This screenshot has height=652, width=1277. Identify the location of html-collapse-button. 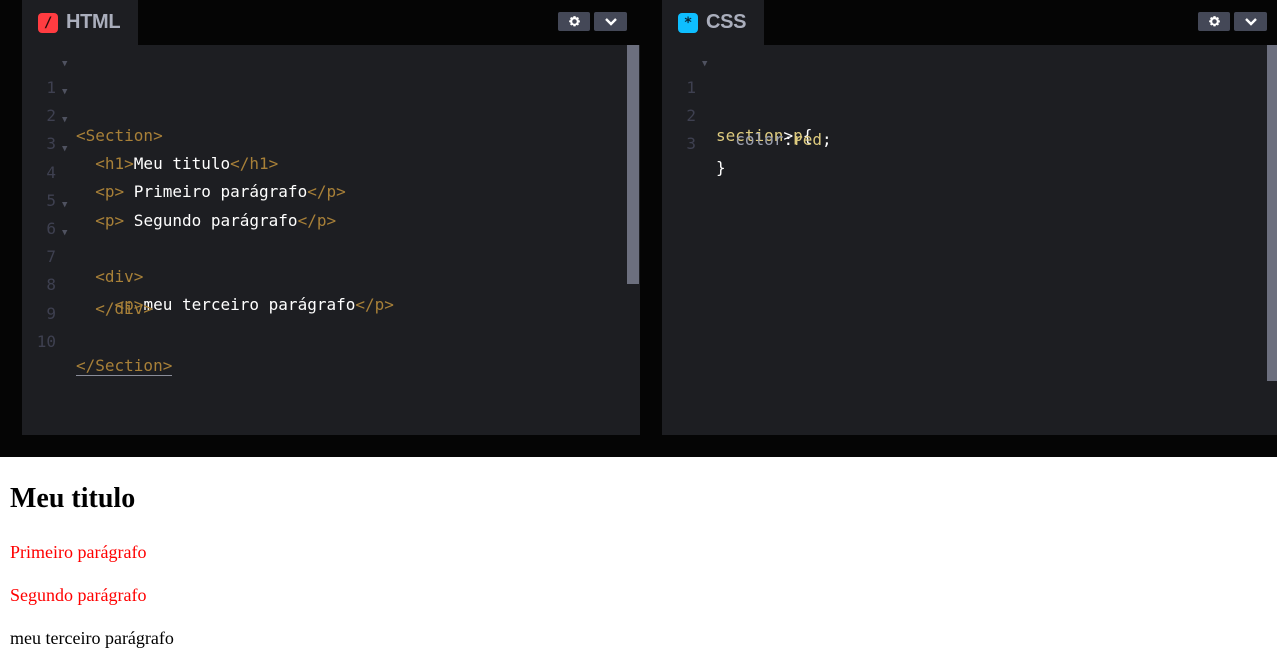
(610, 21).